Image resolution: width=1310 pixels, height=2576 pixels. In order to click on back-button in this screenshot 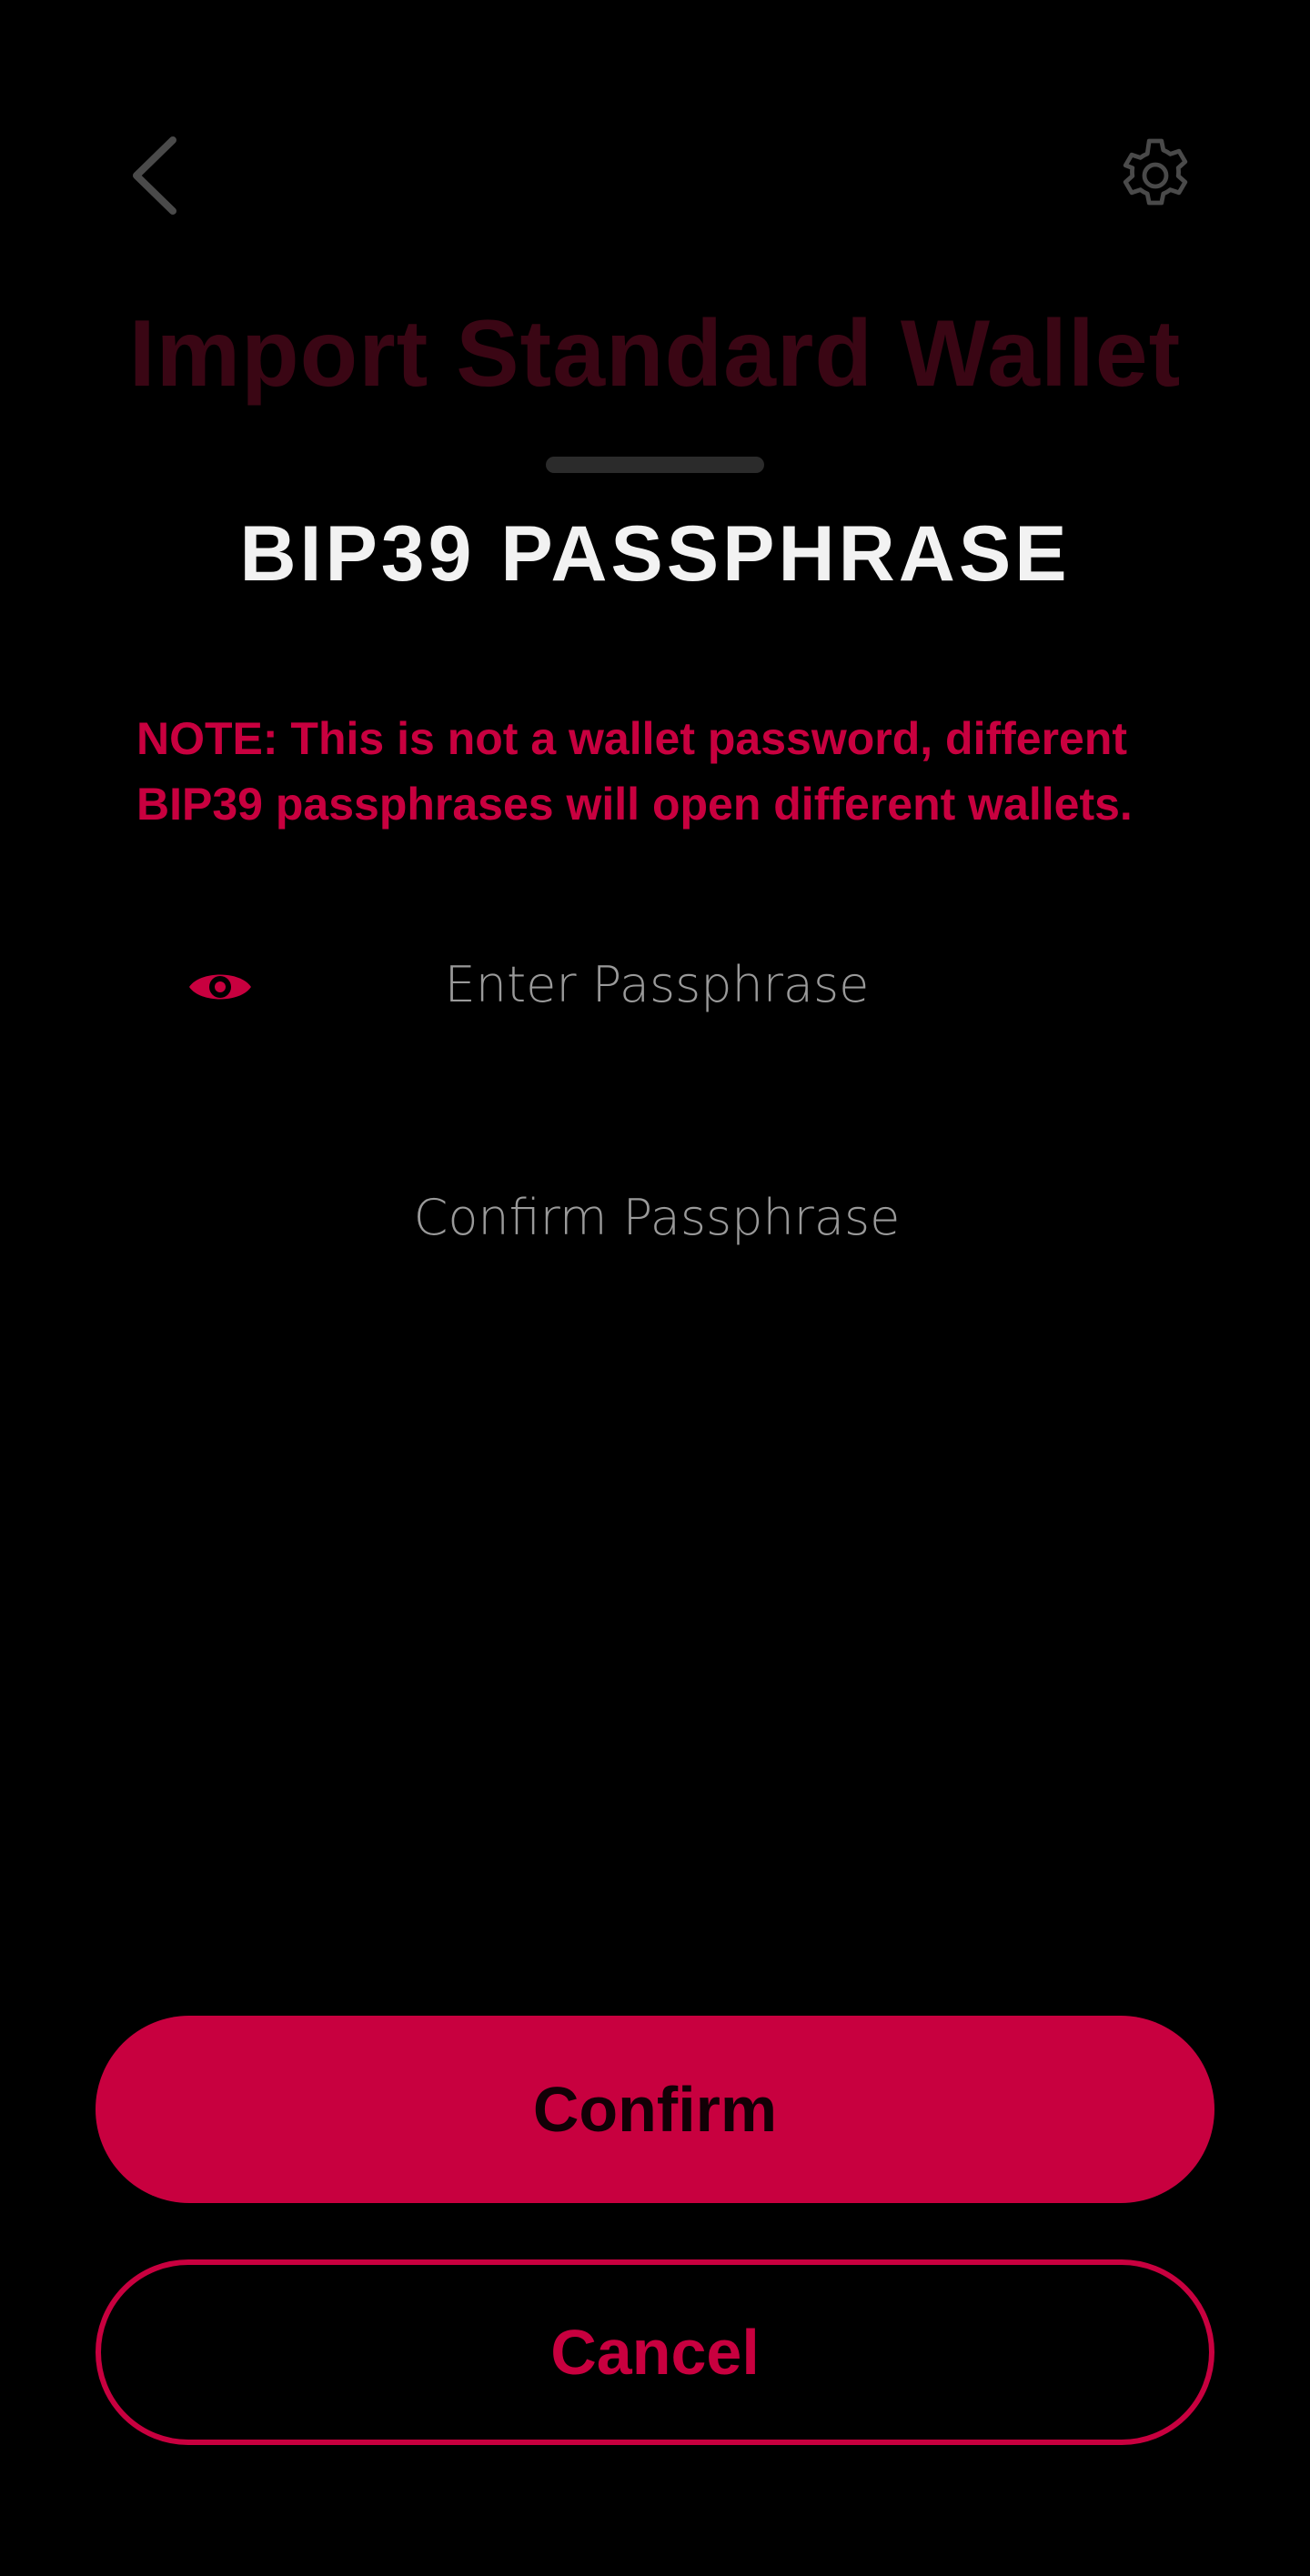, I will do `click(154, 177)`.